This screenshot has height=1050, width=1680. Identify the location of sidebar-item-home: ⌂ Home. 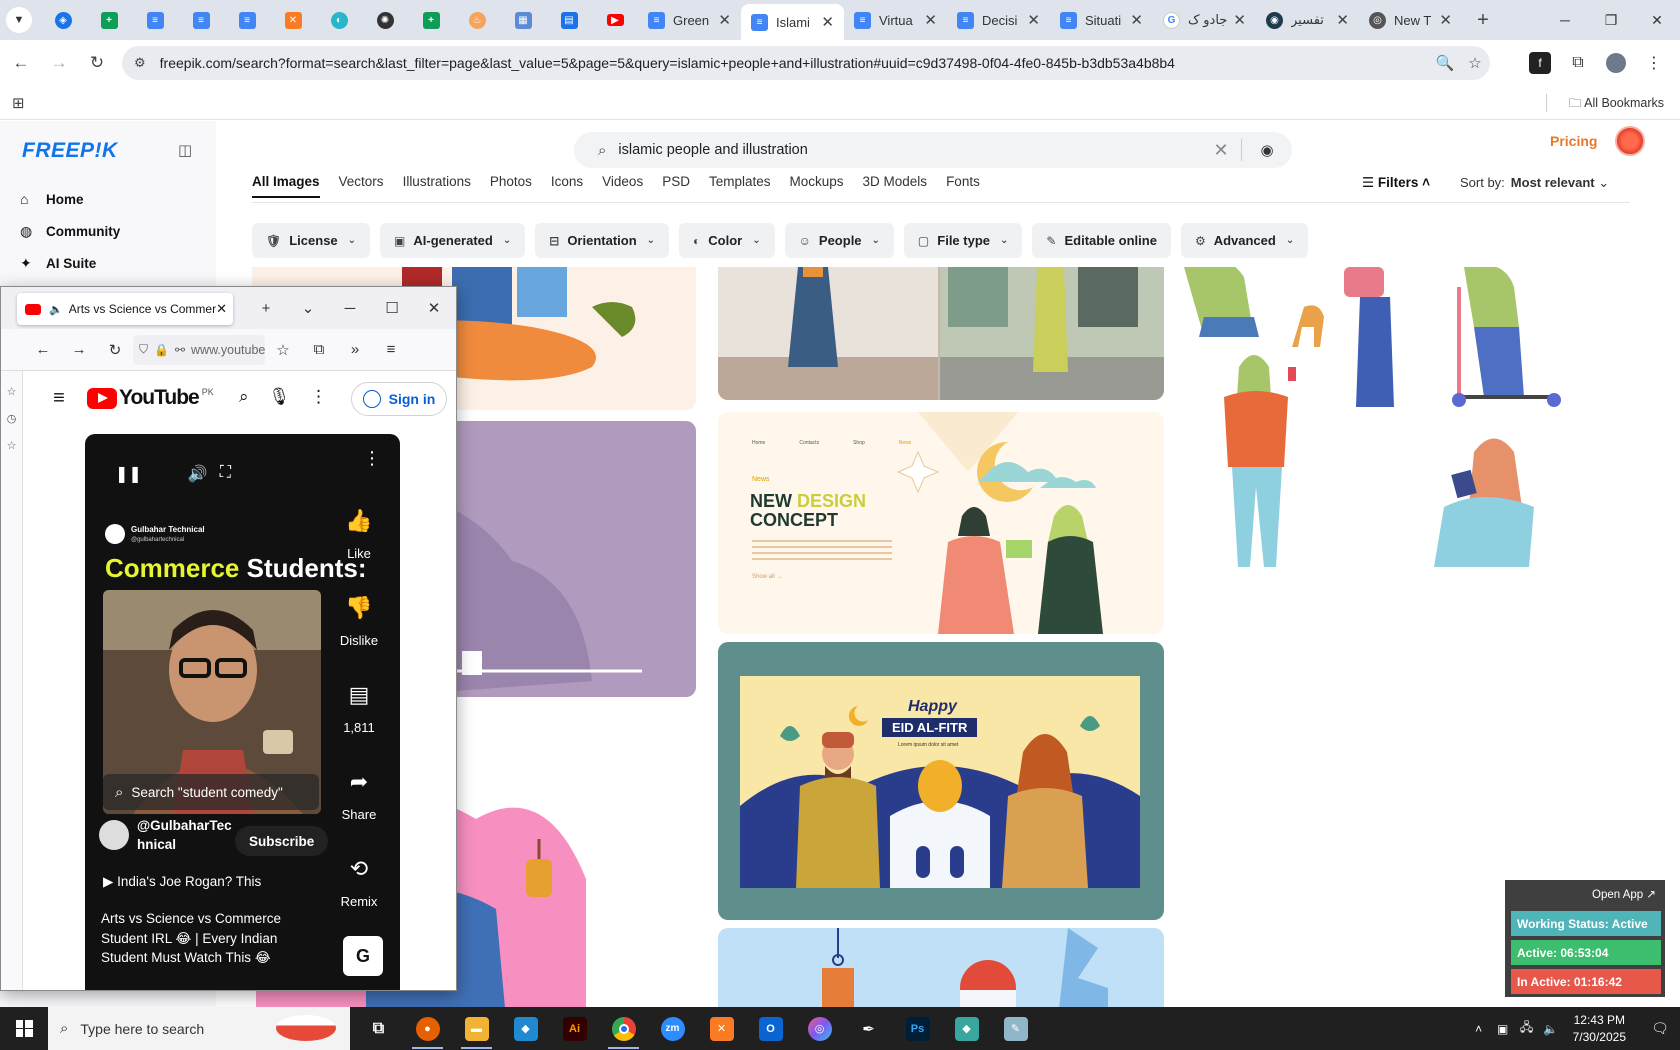
(70, 199).